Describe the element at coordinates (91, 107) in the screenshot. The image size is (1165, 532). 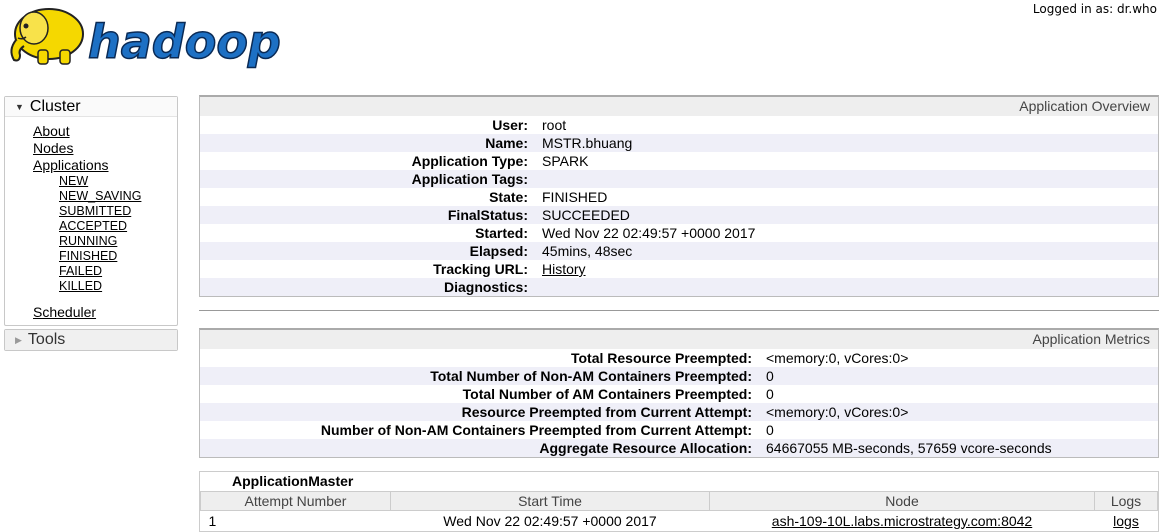
I see `cluster-header: ▼ Cluster` at that location.